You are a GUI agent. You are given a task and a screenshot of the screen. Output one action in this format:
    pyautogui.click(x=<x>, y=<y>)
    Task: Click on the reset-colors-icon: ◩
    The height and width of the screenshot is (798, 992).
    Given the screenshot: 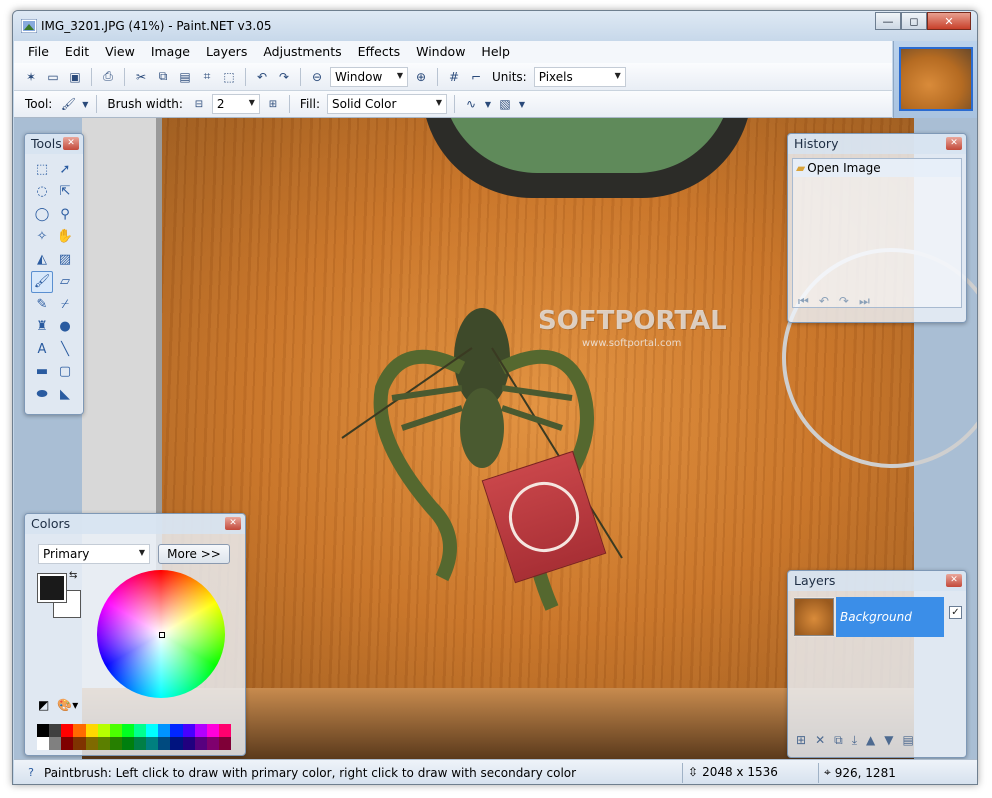 What is the action you would take?
    pyautogui.click(x=43, y=705)
    